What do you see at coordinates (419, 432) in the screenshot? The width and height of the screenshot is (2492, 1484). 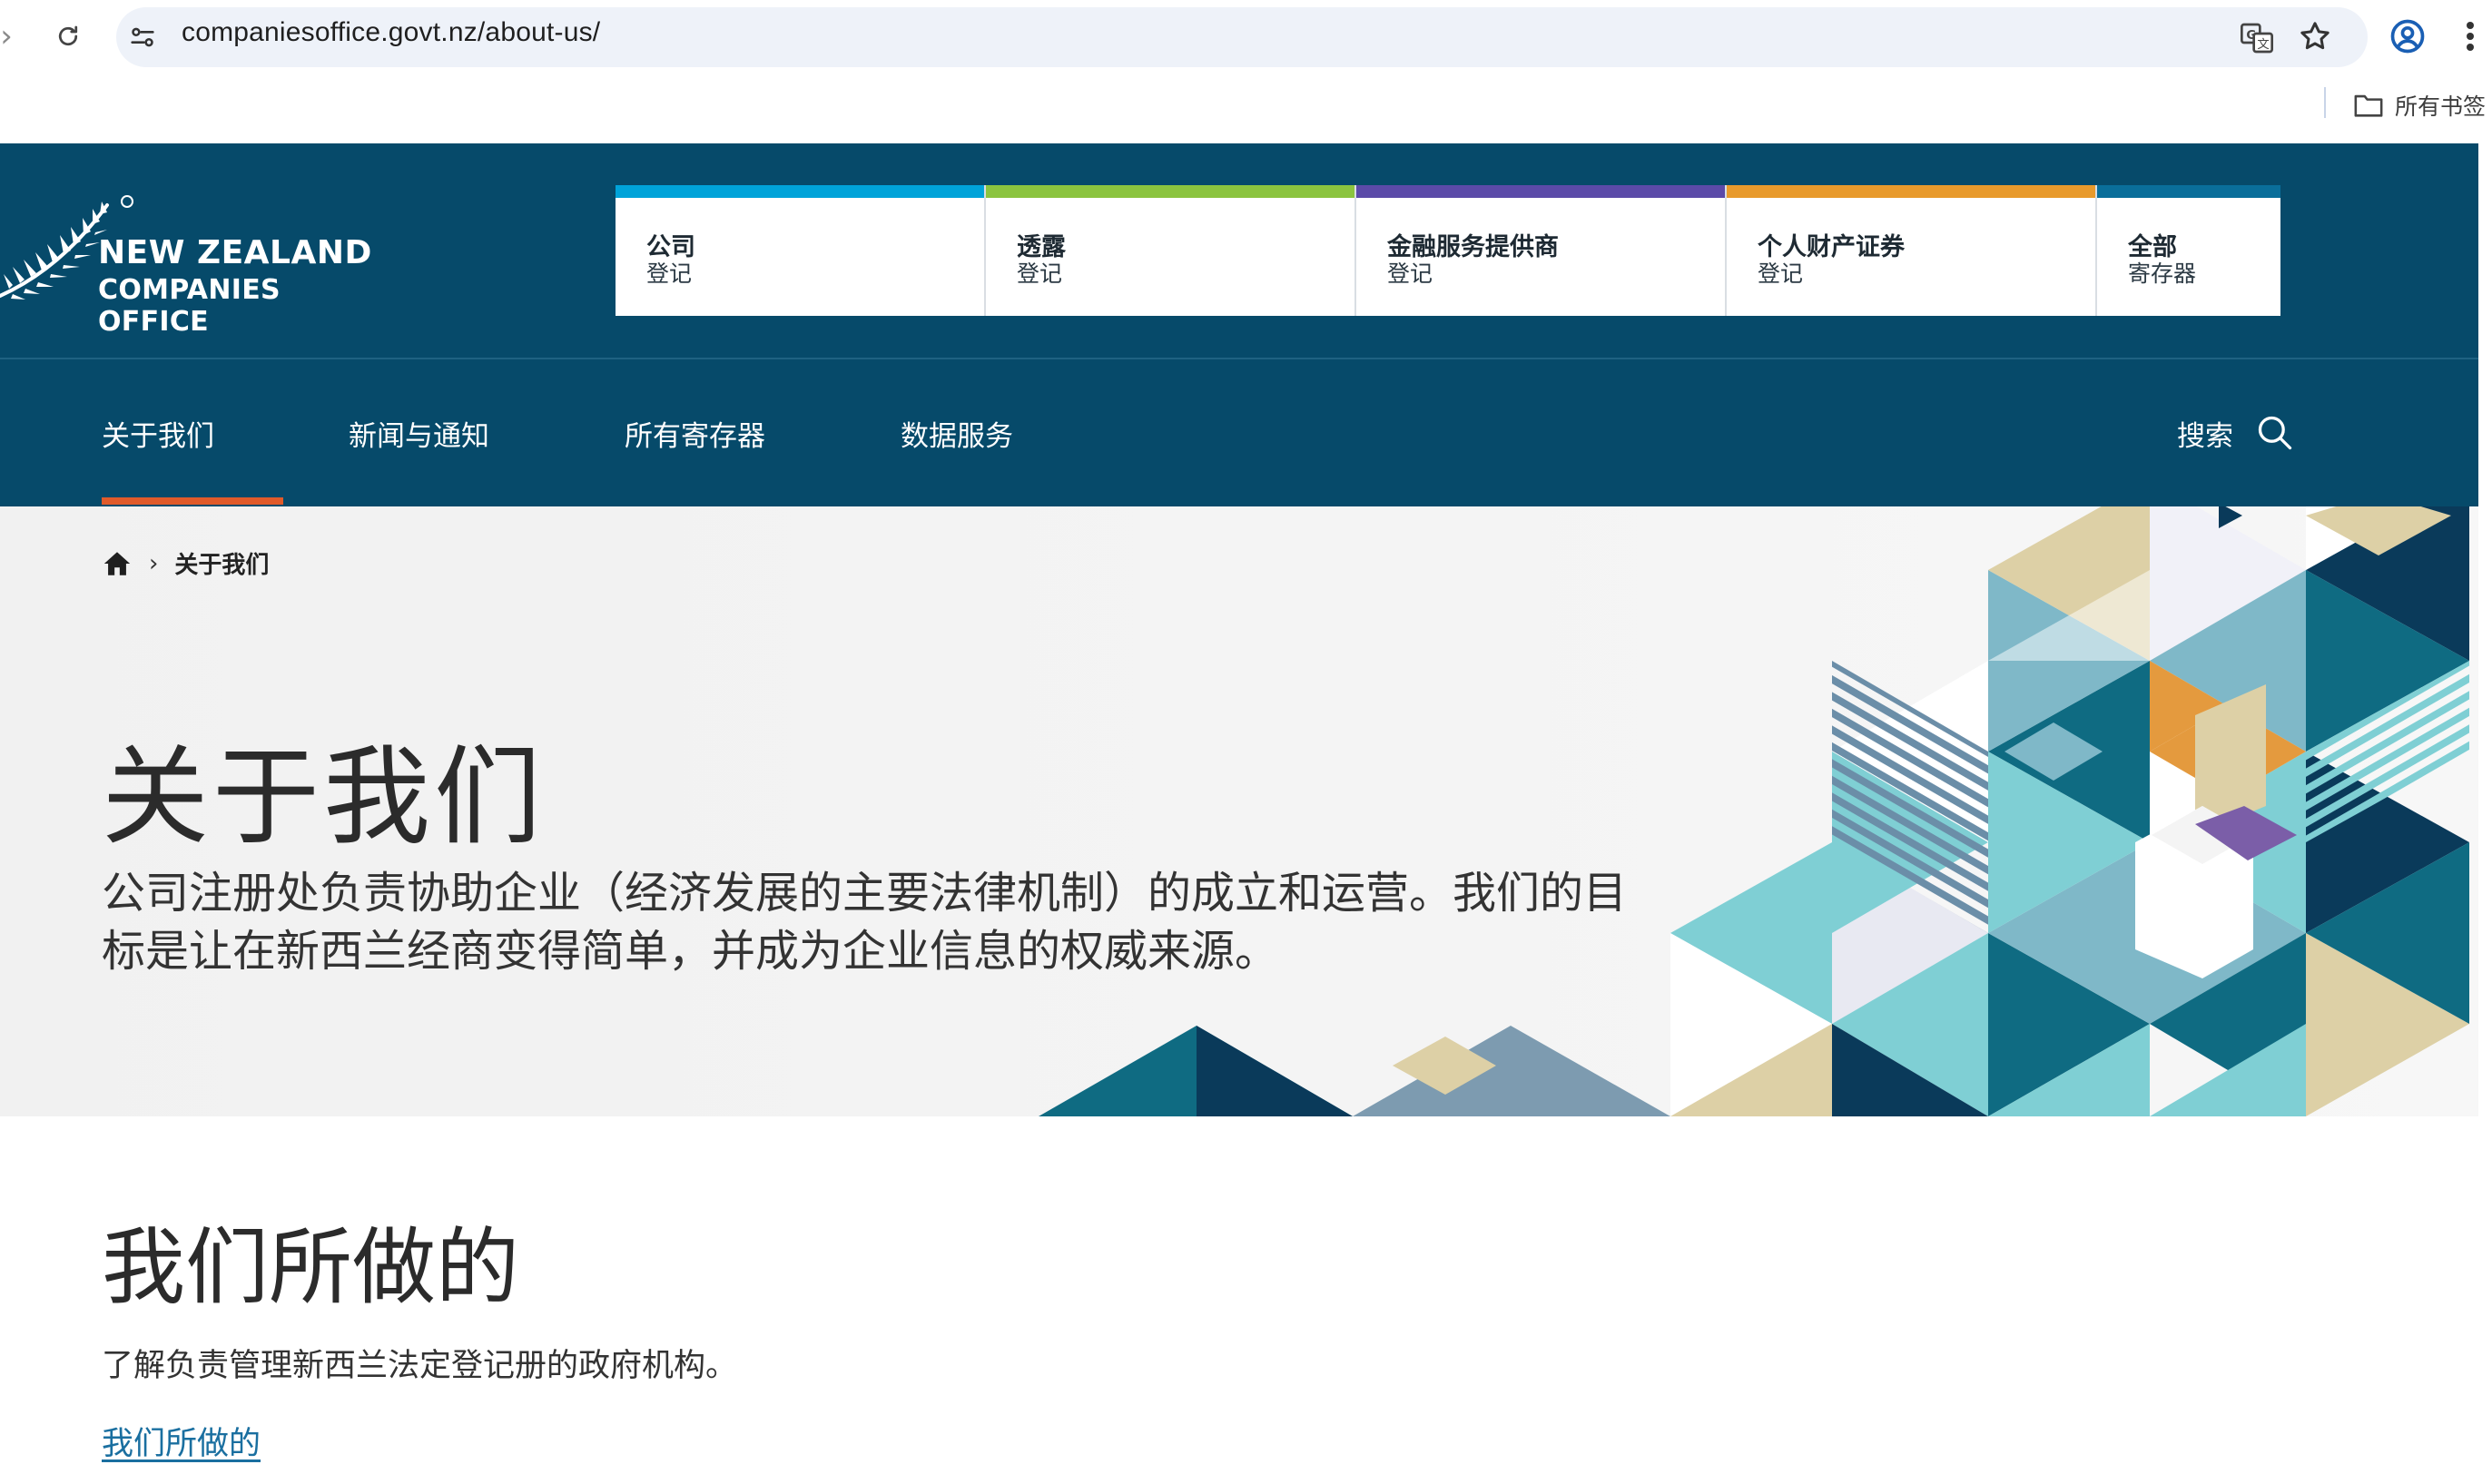 I see `nav-item-news: 新闻与通知` at bounding box center [419, 432].